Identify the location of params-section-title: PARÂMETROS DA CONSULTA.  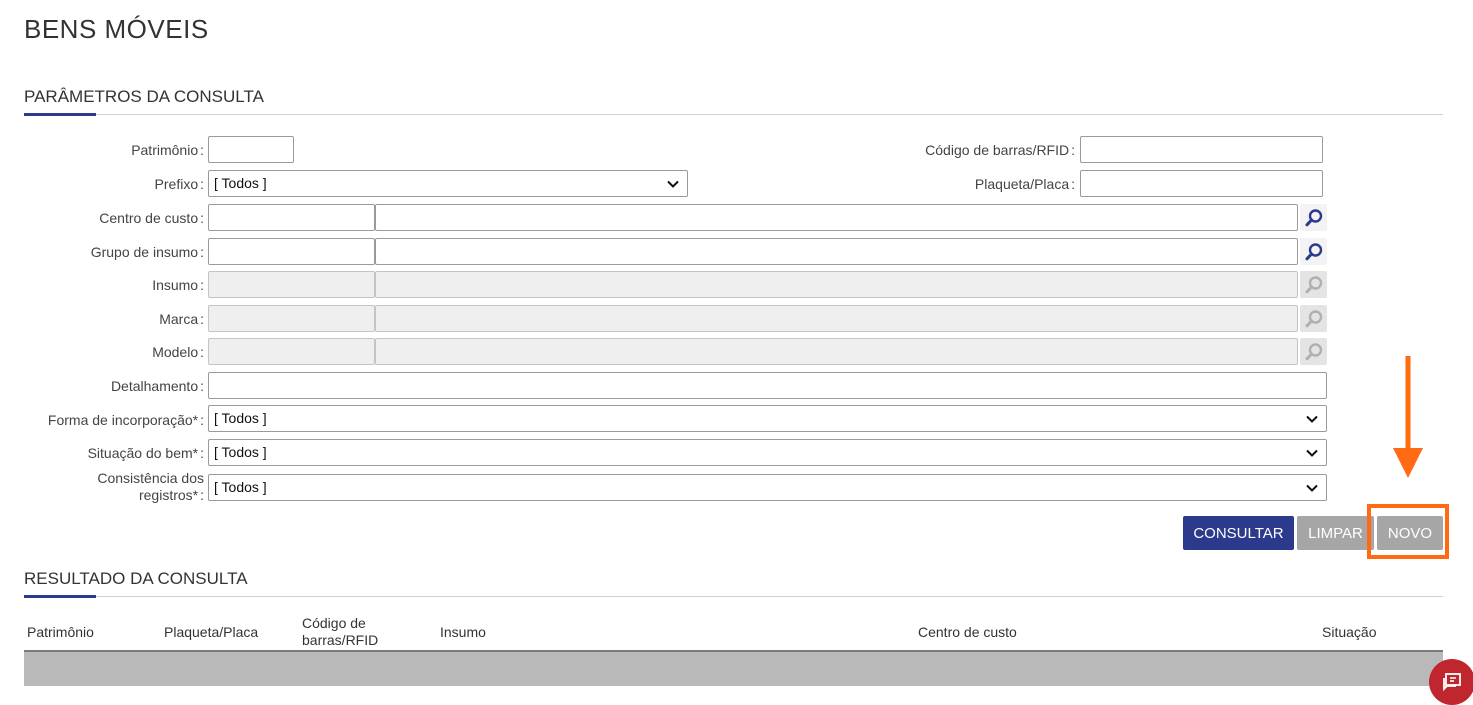
(144, 96).